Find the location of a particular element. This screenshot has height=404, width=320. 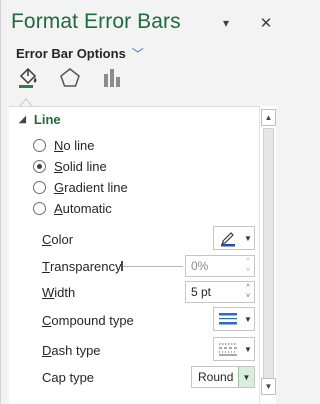

width-label: Width is located at coordinates (59, 292).